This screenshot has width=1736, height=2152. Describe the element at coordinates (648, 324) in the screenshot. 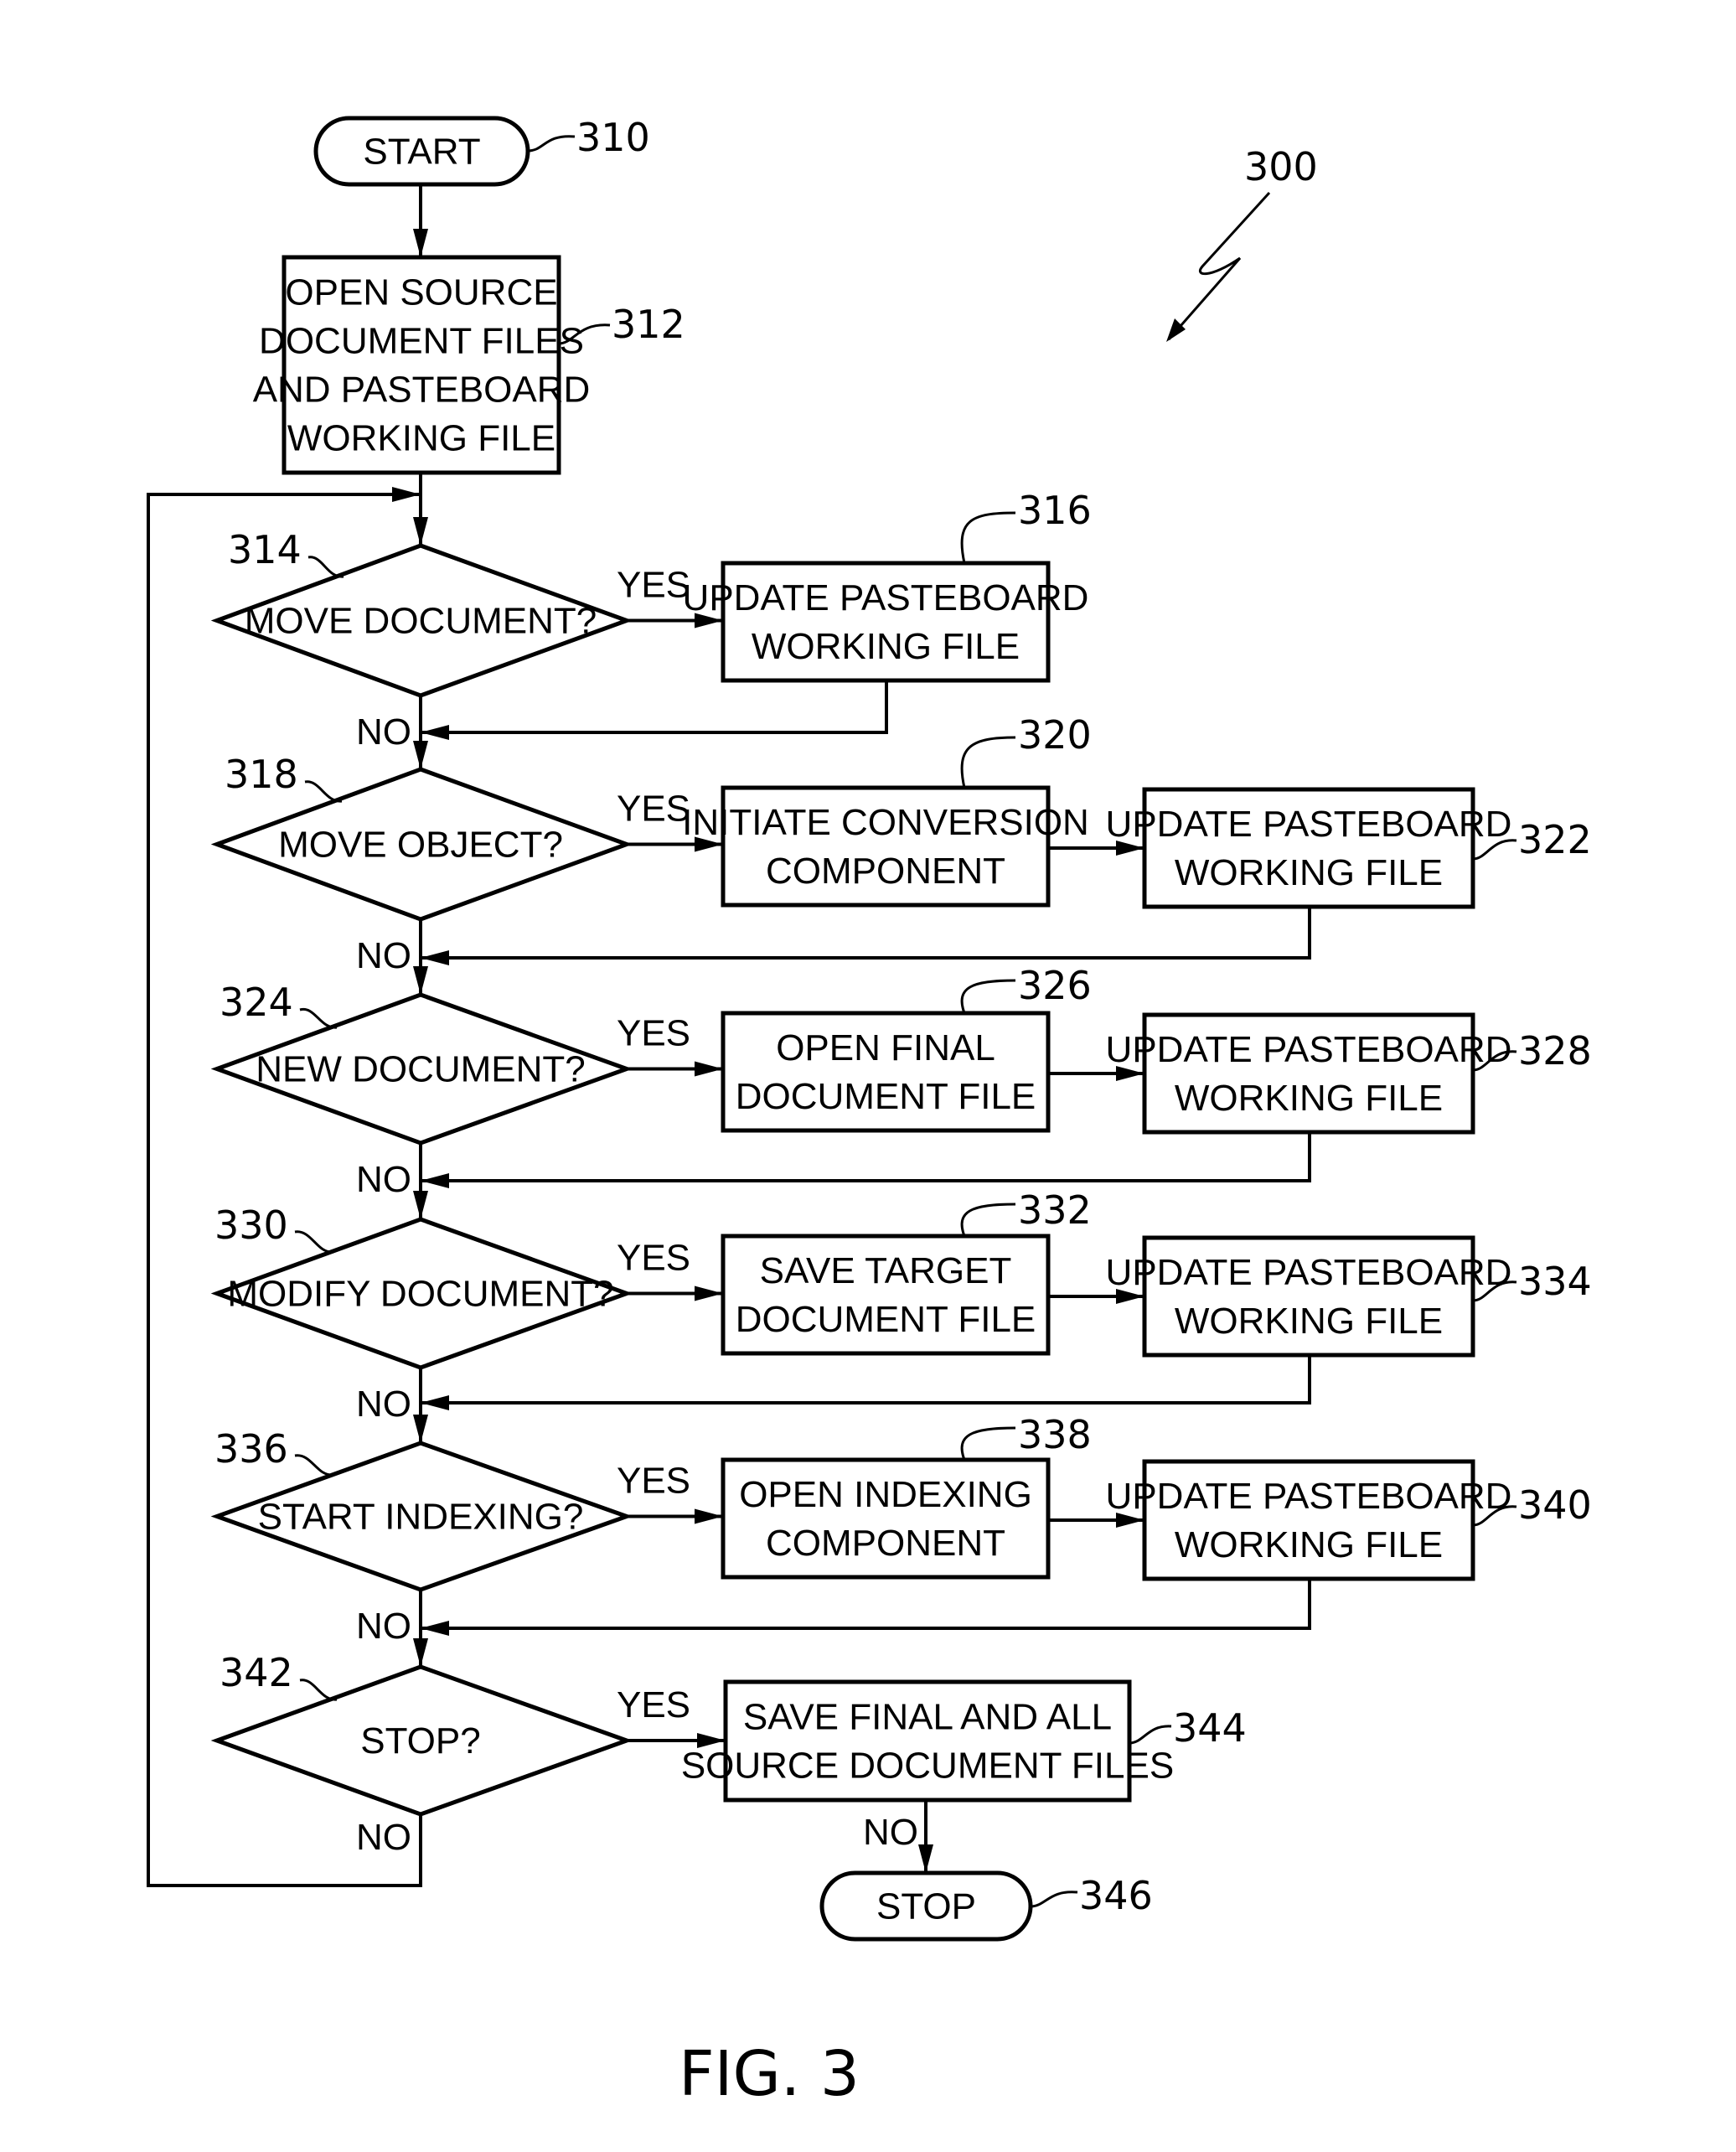

I see `reference-numeral: 312` at that location.